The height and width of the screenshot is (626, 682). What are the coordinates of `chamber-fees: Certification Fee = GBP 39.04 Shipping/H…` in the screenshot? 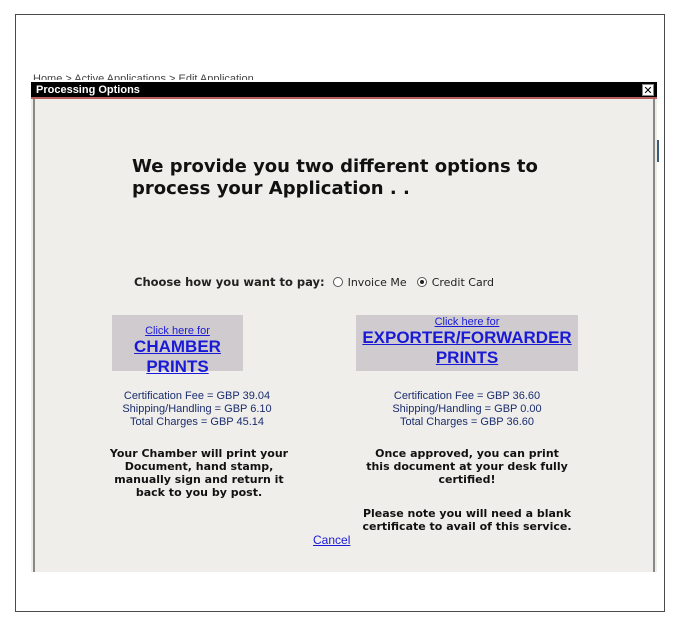 It's located at (197, 409).